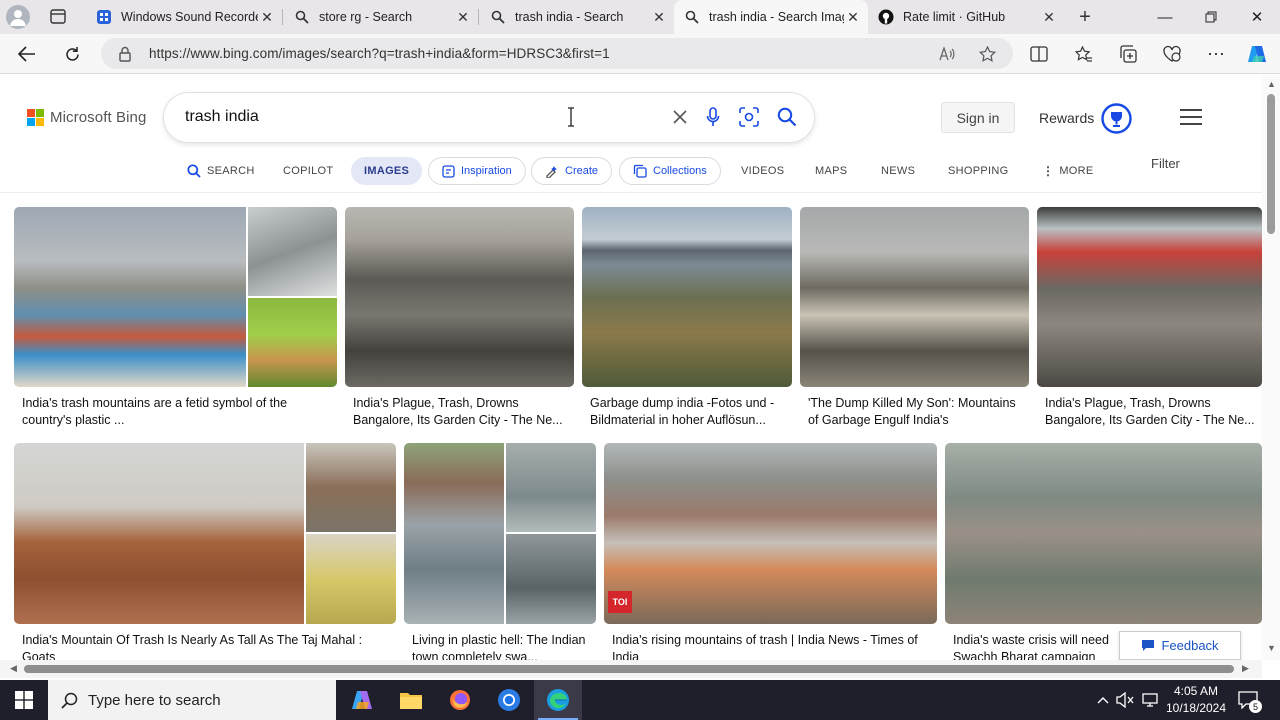 This screenshot has height=720, width=1280. Describe the element at coordinates (448, 171) in the screenshot. I see `inspiration-icon` at that location.